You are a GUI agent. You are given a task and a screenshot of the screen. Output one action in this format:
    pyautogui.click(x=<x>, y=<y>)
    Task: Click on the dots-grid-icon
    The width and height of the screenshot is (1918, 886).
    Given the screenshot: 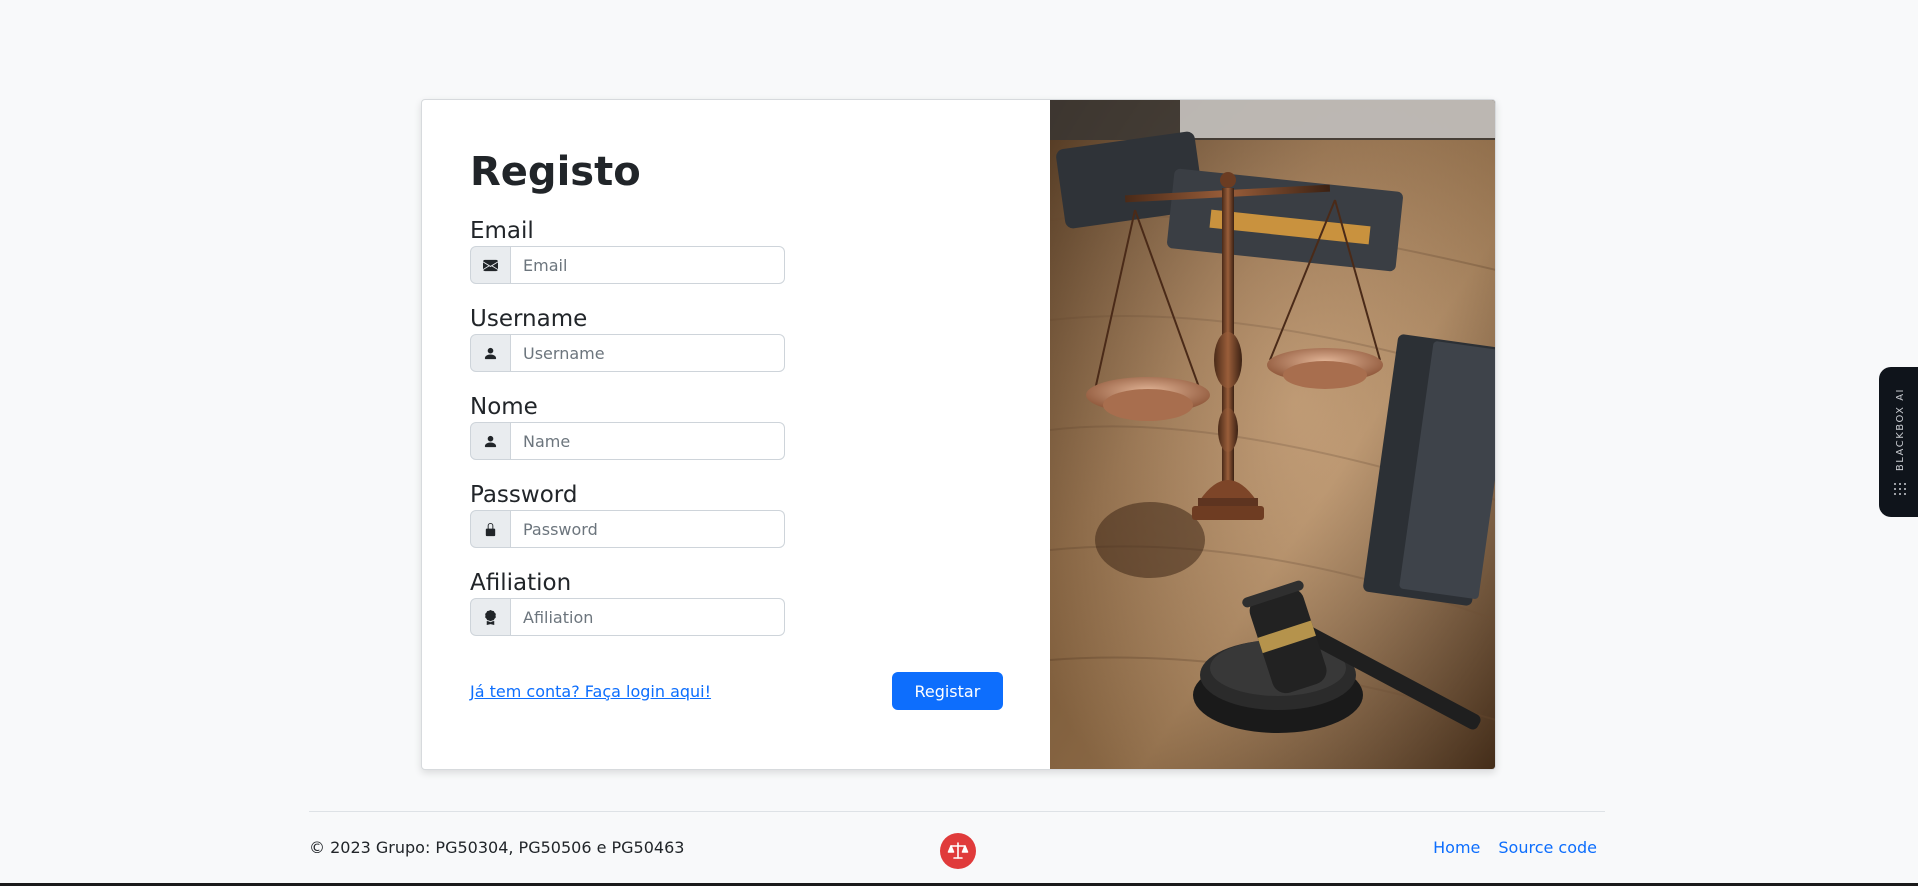 What is the action you would take?
    pyautogui.click(x=1900, y=488)
    